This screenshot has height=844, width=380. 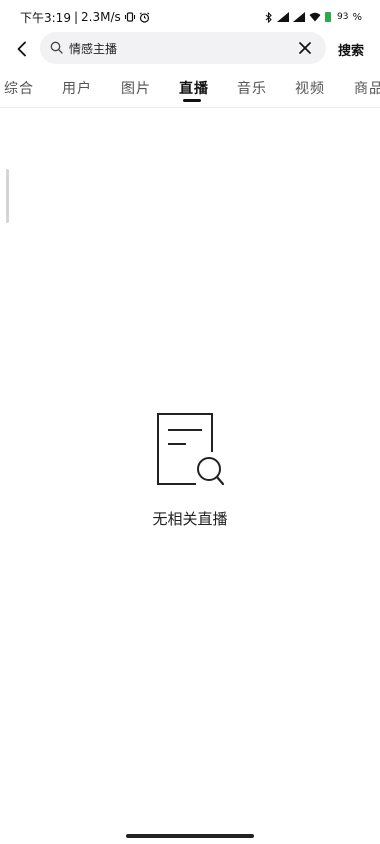 What do you see at coordinates (190, 107) in the screenshot?
I see `tab-divider` at bounding box center [190, 107].